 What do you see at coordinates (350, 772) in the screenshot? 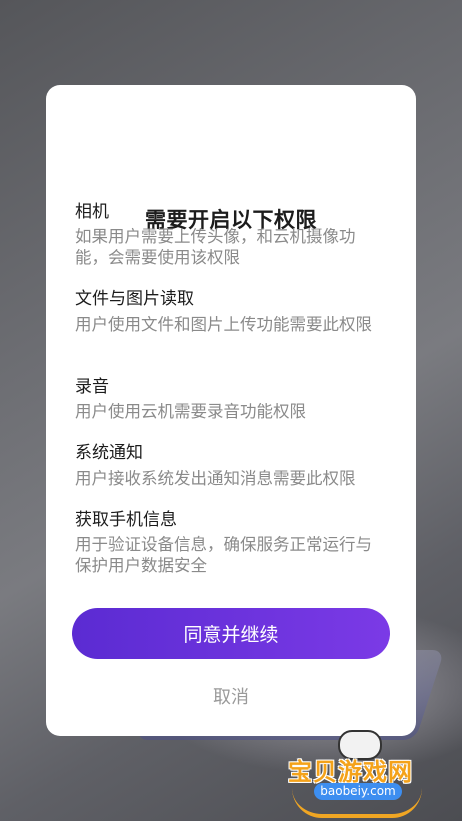
I see `watermark-text: 宝贝游戏网` at bounding box center [350, 772].